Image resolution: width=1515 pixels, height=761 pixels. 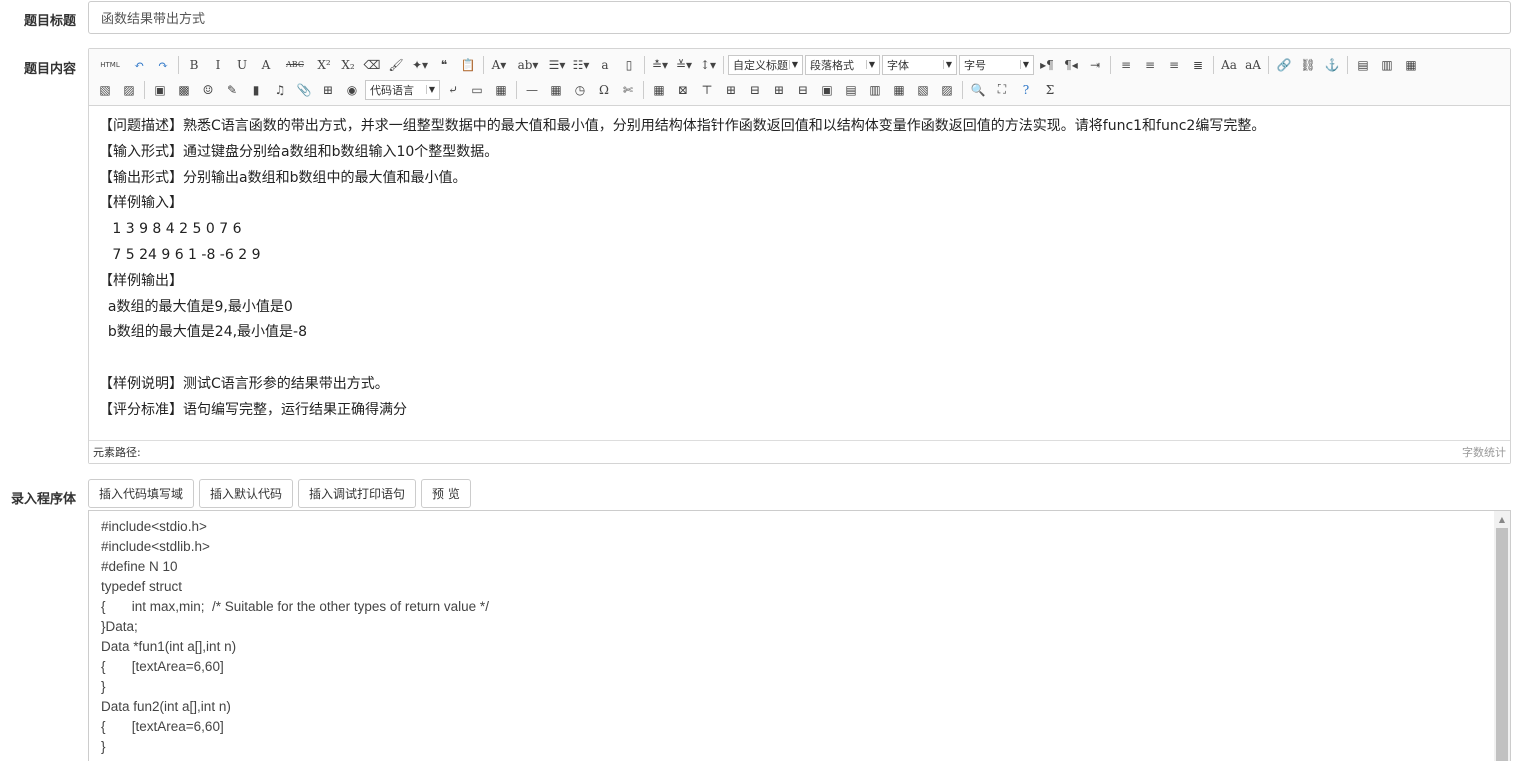 I want to click on ordered-list-button: ☰▾, so click(x=557, y=65).